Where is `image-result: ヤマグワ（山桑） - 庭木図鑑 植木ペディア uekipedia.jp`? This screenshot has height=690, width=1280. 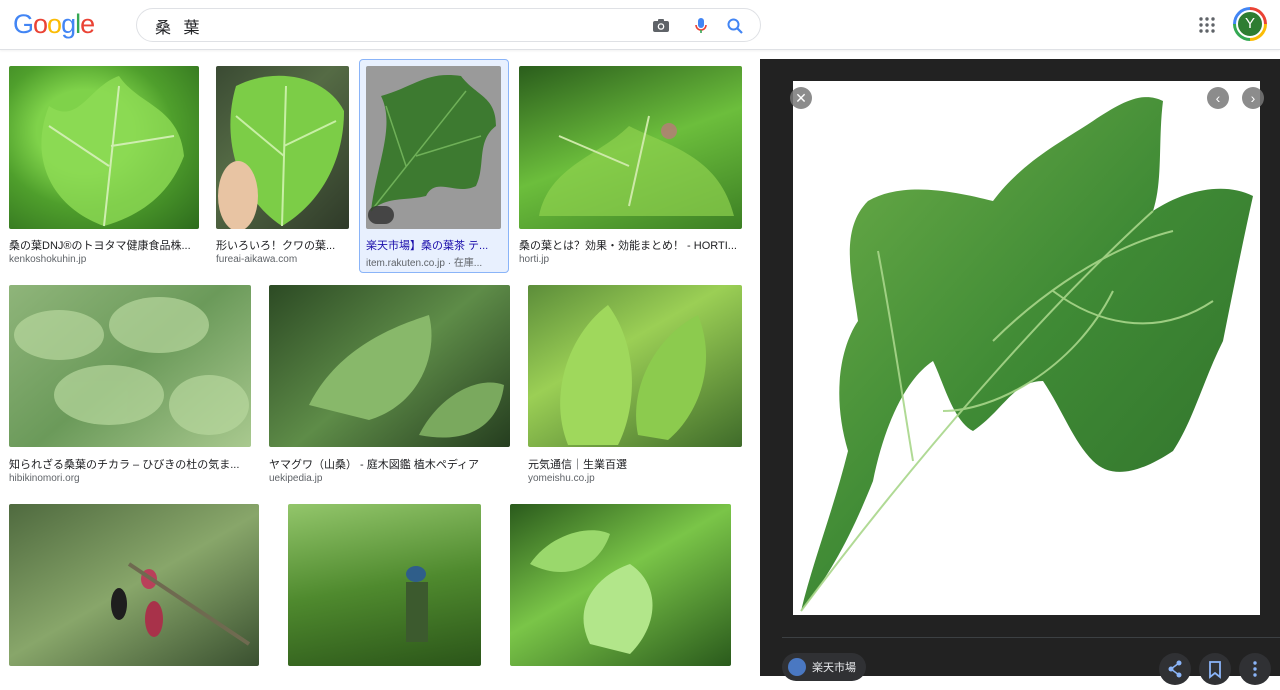 image-result: ヤマグワ（山桑） - 庭木図鑑 植木ペディア uekipedia.jp is located at coordinates (389, 385).